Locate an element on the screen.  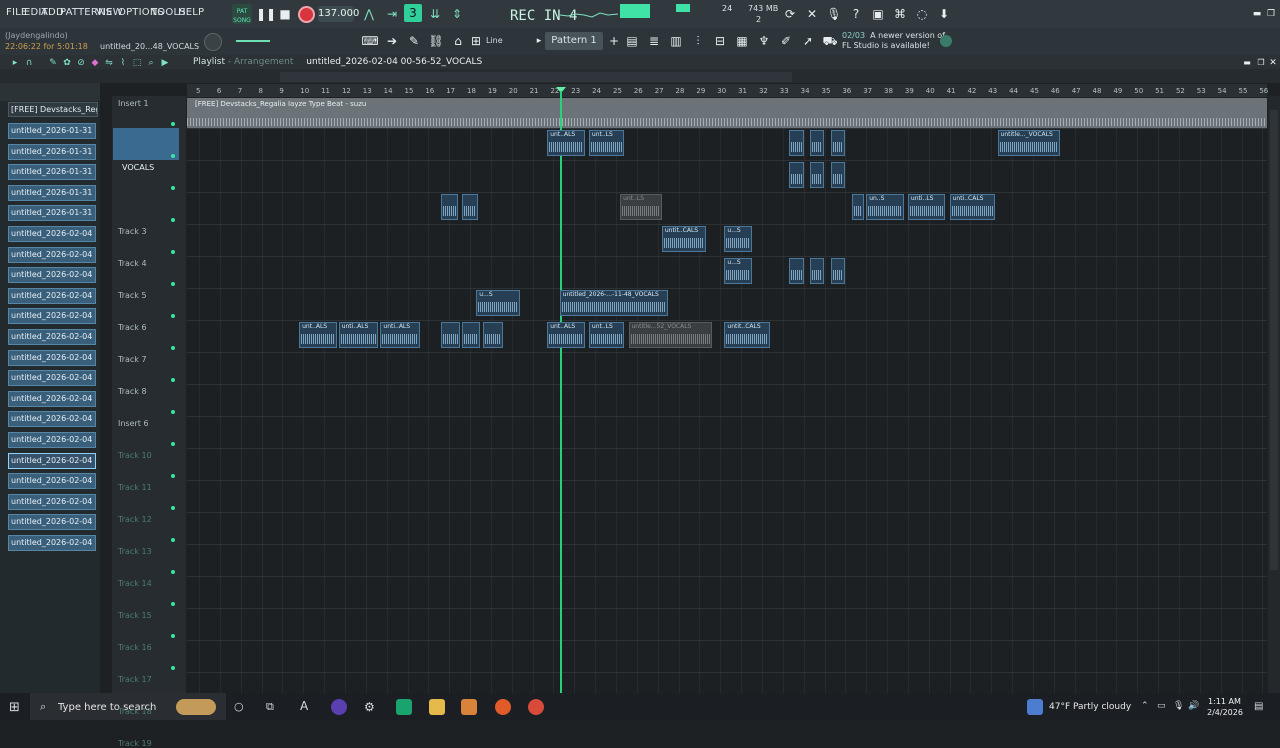
notifications-icon: ▤ is located at coordinates (1258, 706).